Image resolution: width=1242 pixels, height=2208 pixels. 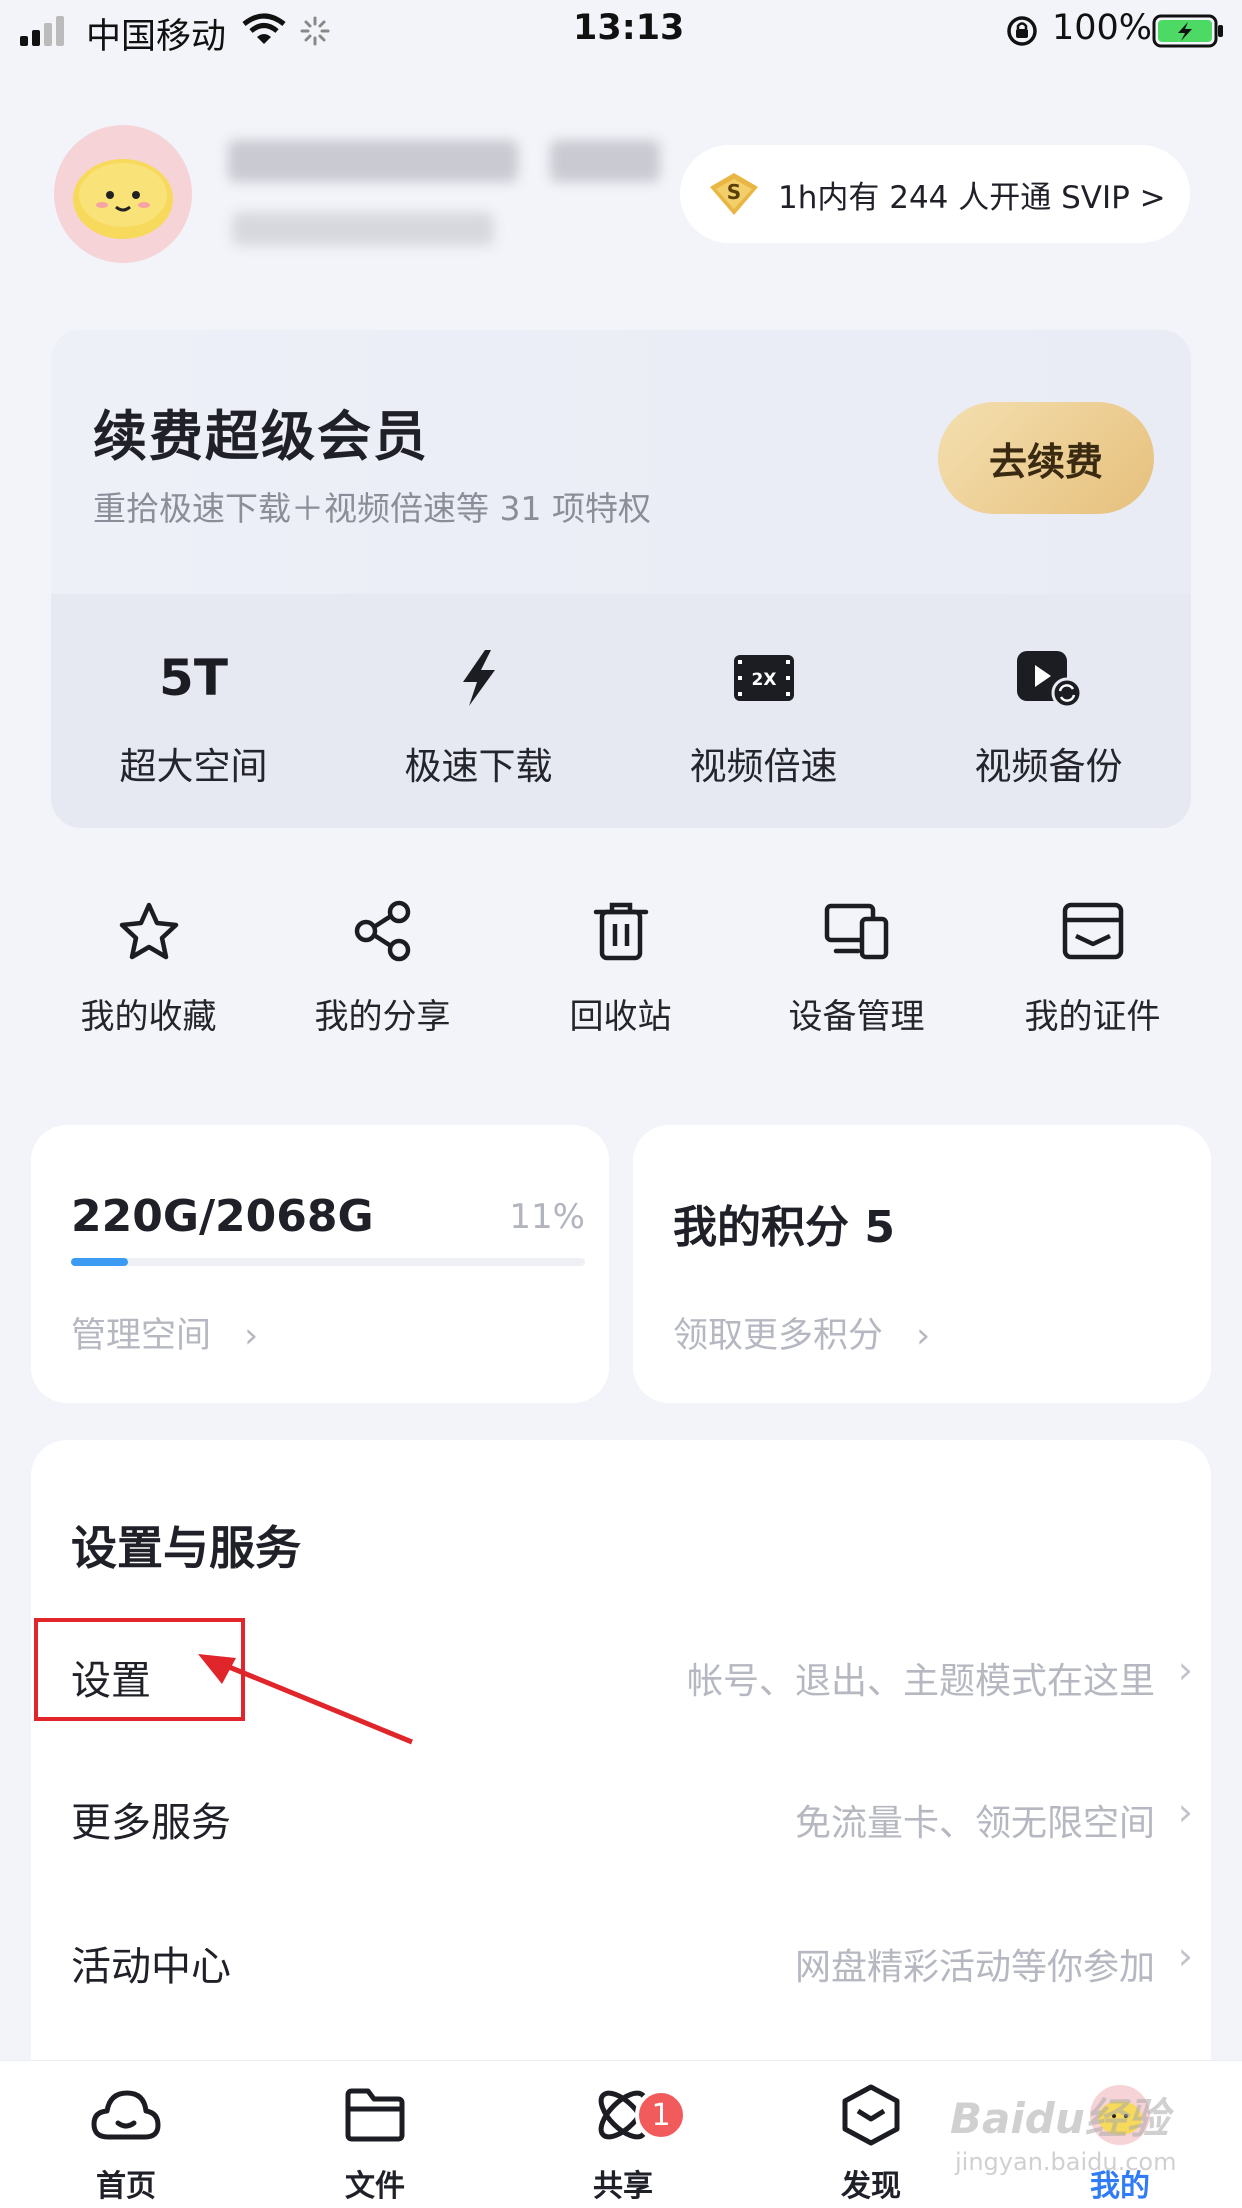 I want to click on wifi-icon, so click(x=264, y=28).